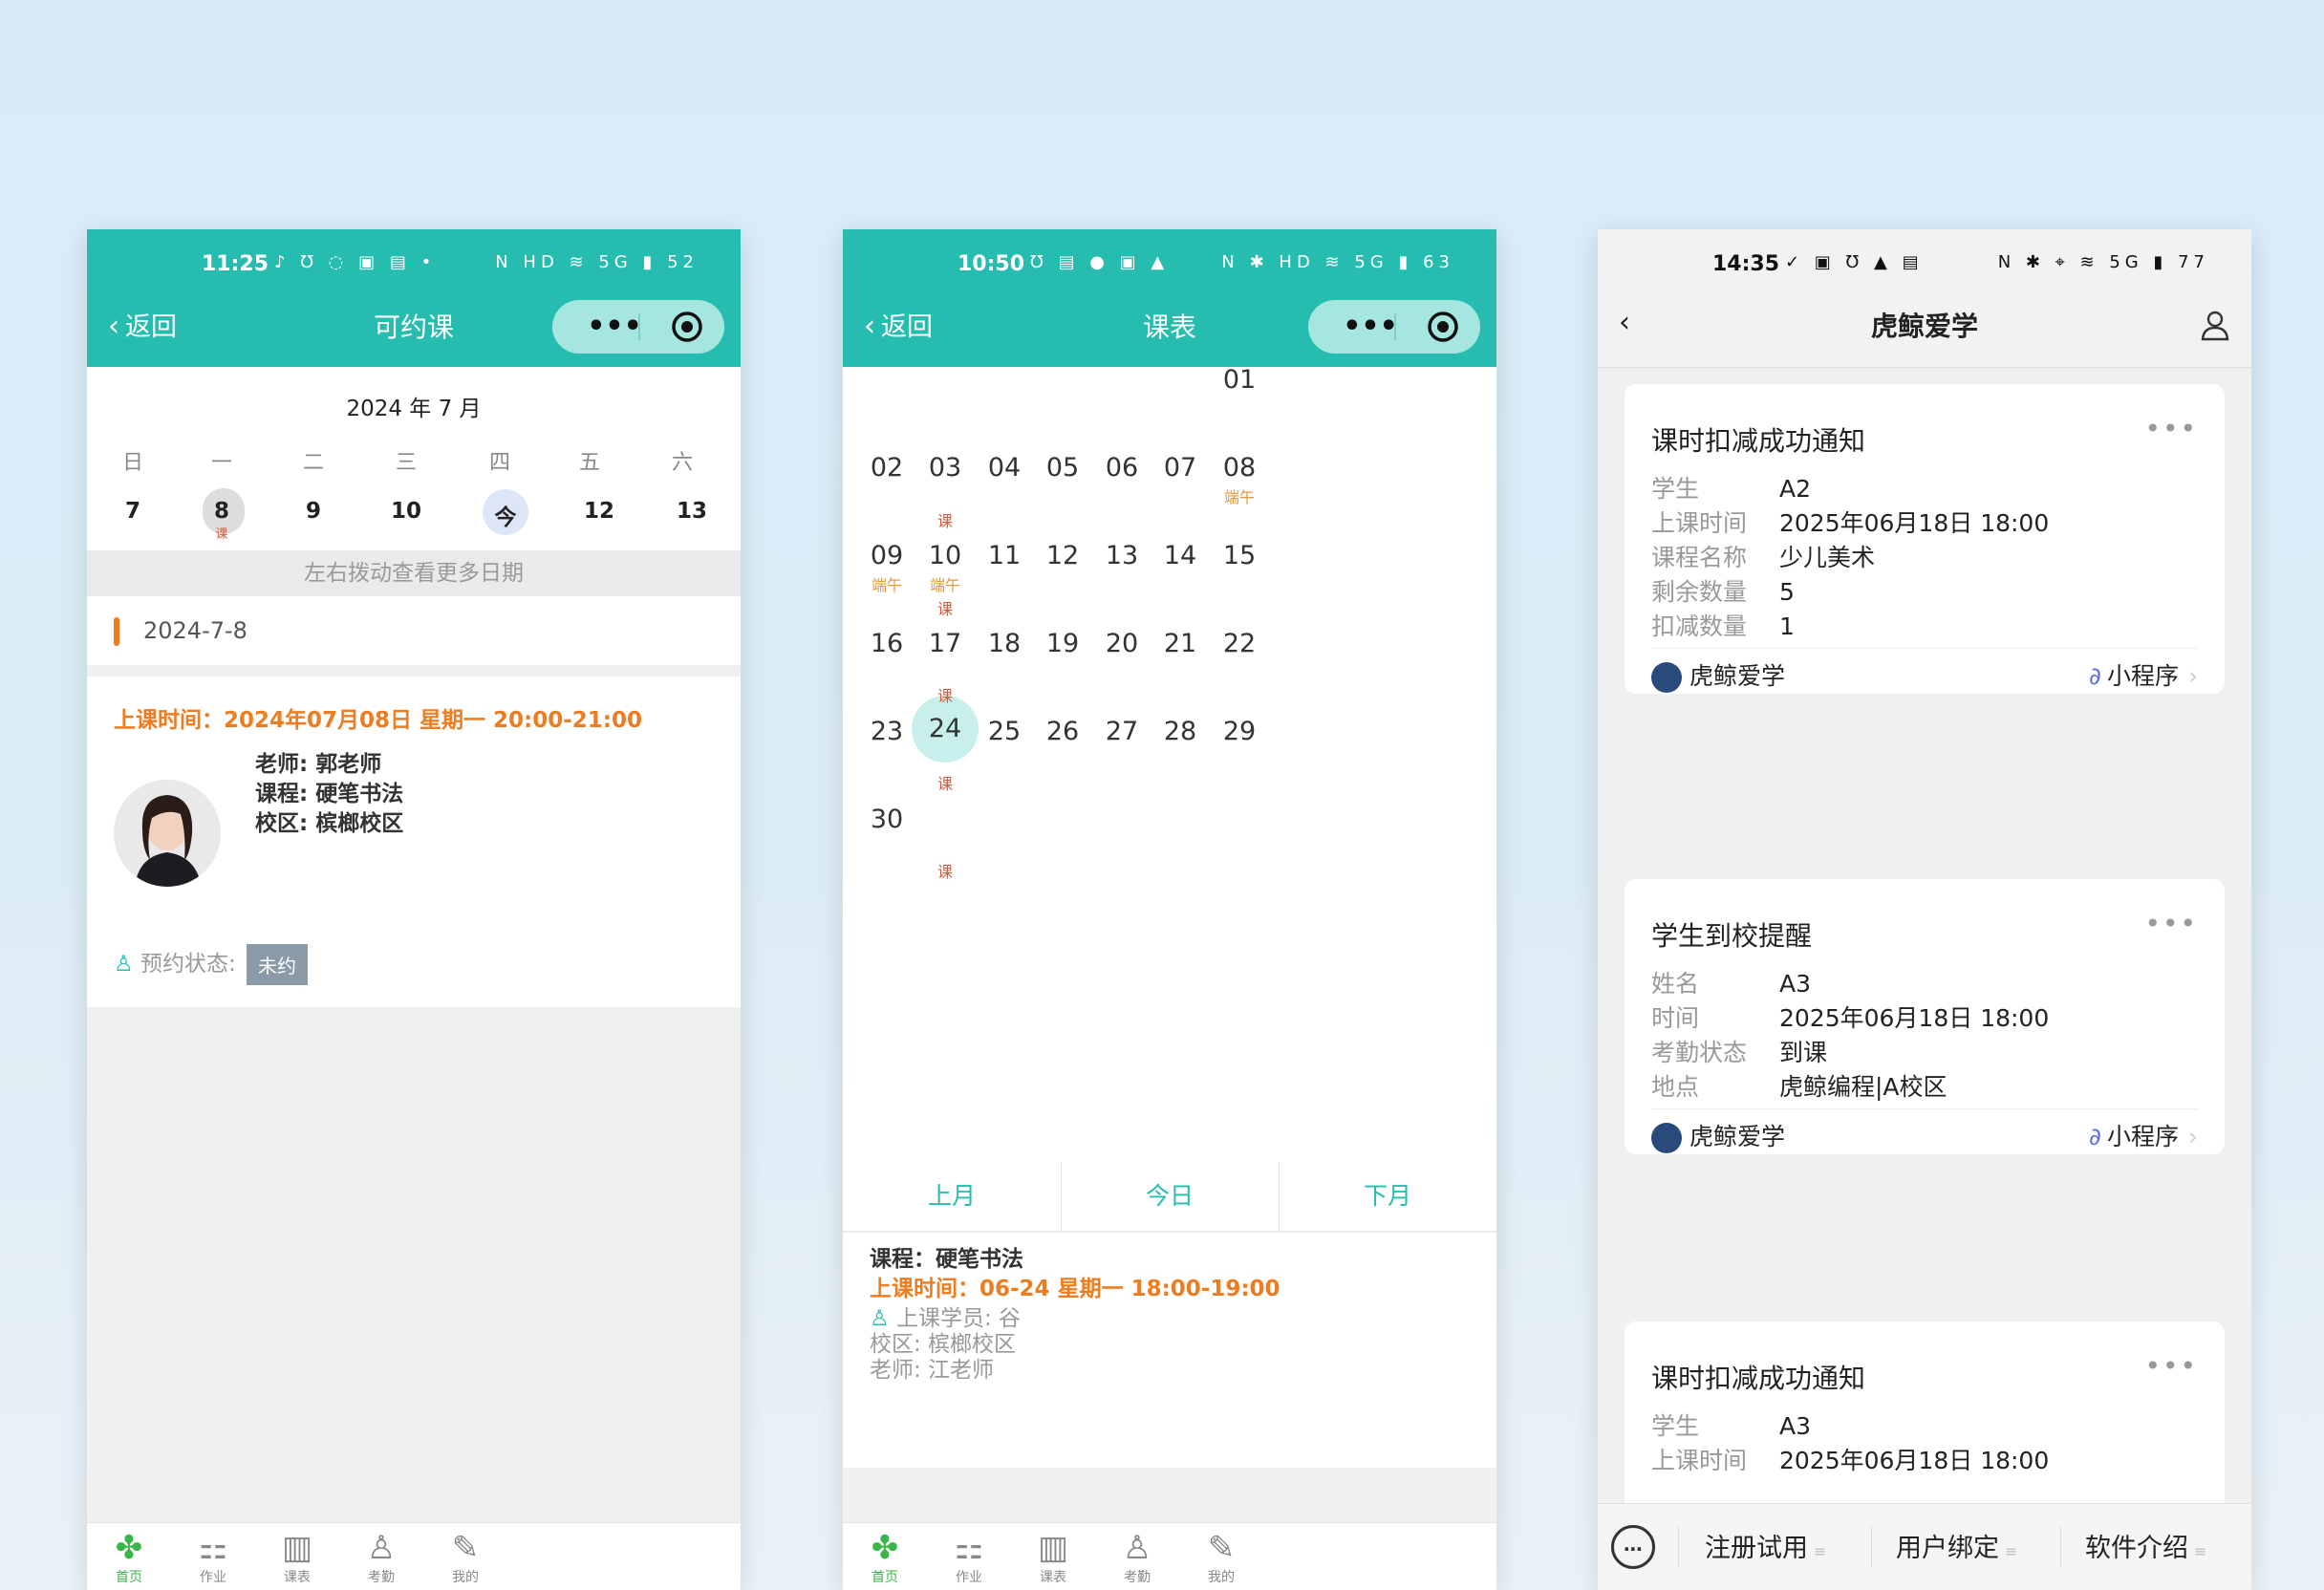 The width and height of the screenshot is (2324, 1590). I want to click on card-row: 学生 A2, so click(1731, 487).